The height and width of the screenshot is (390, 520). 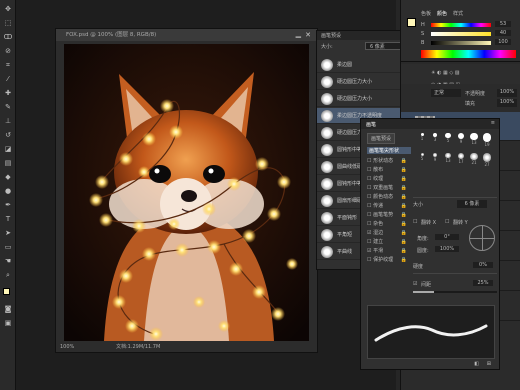 I want to click on brush-tip: 21, so click(x=474, y=160).